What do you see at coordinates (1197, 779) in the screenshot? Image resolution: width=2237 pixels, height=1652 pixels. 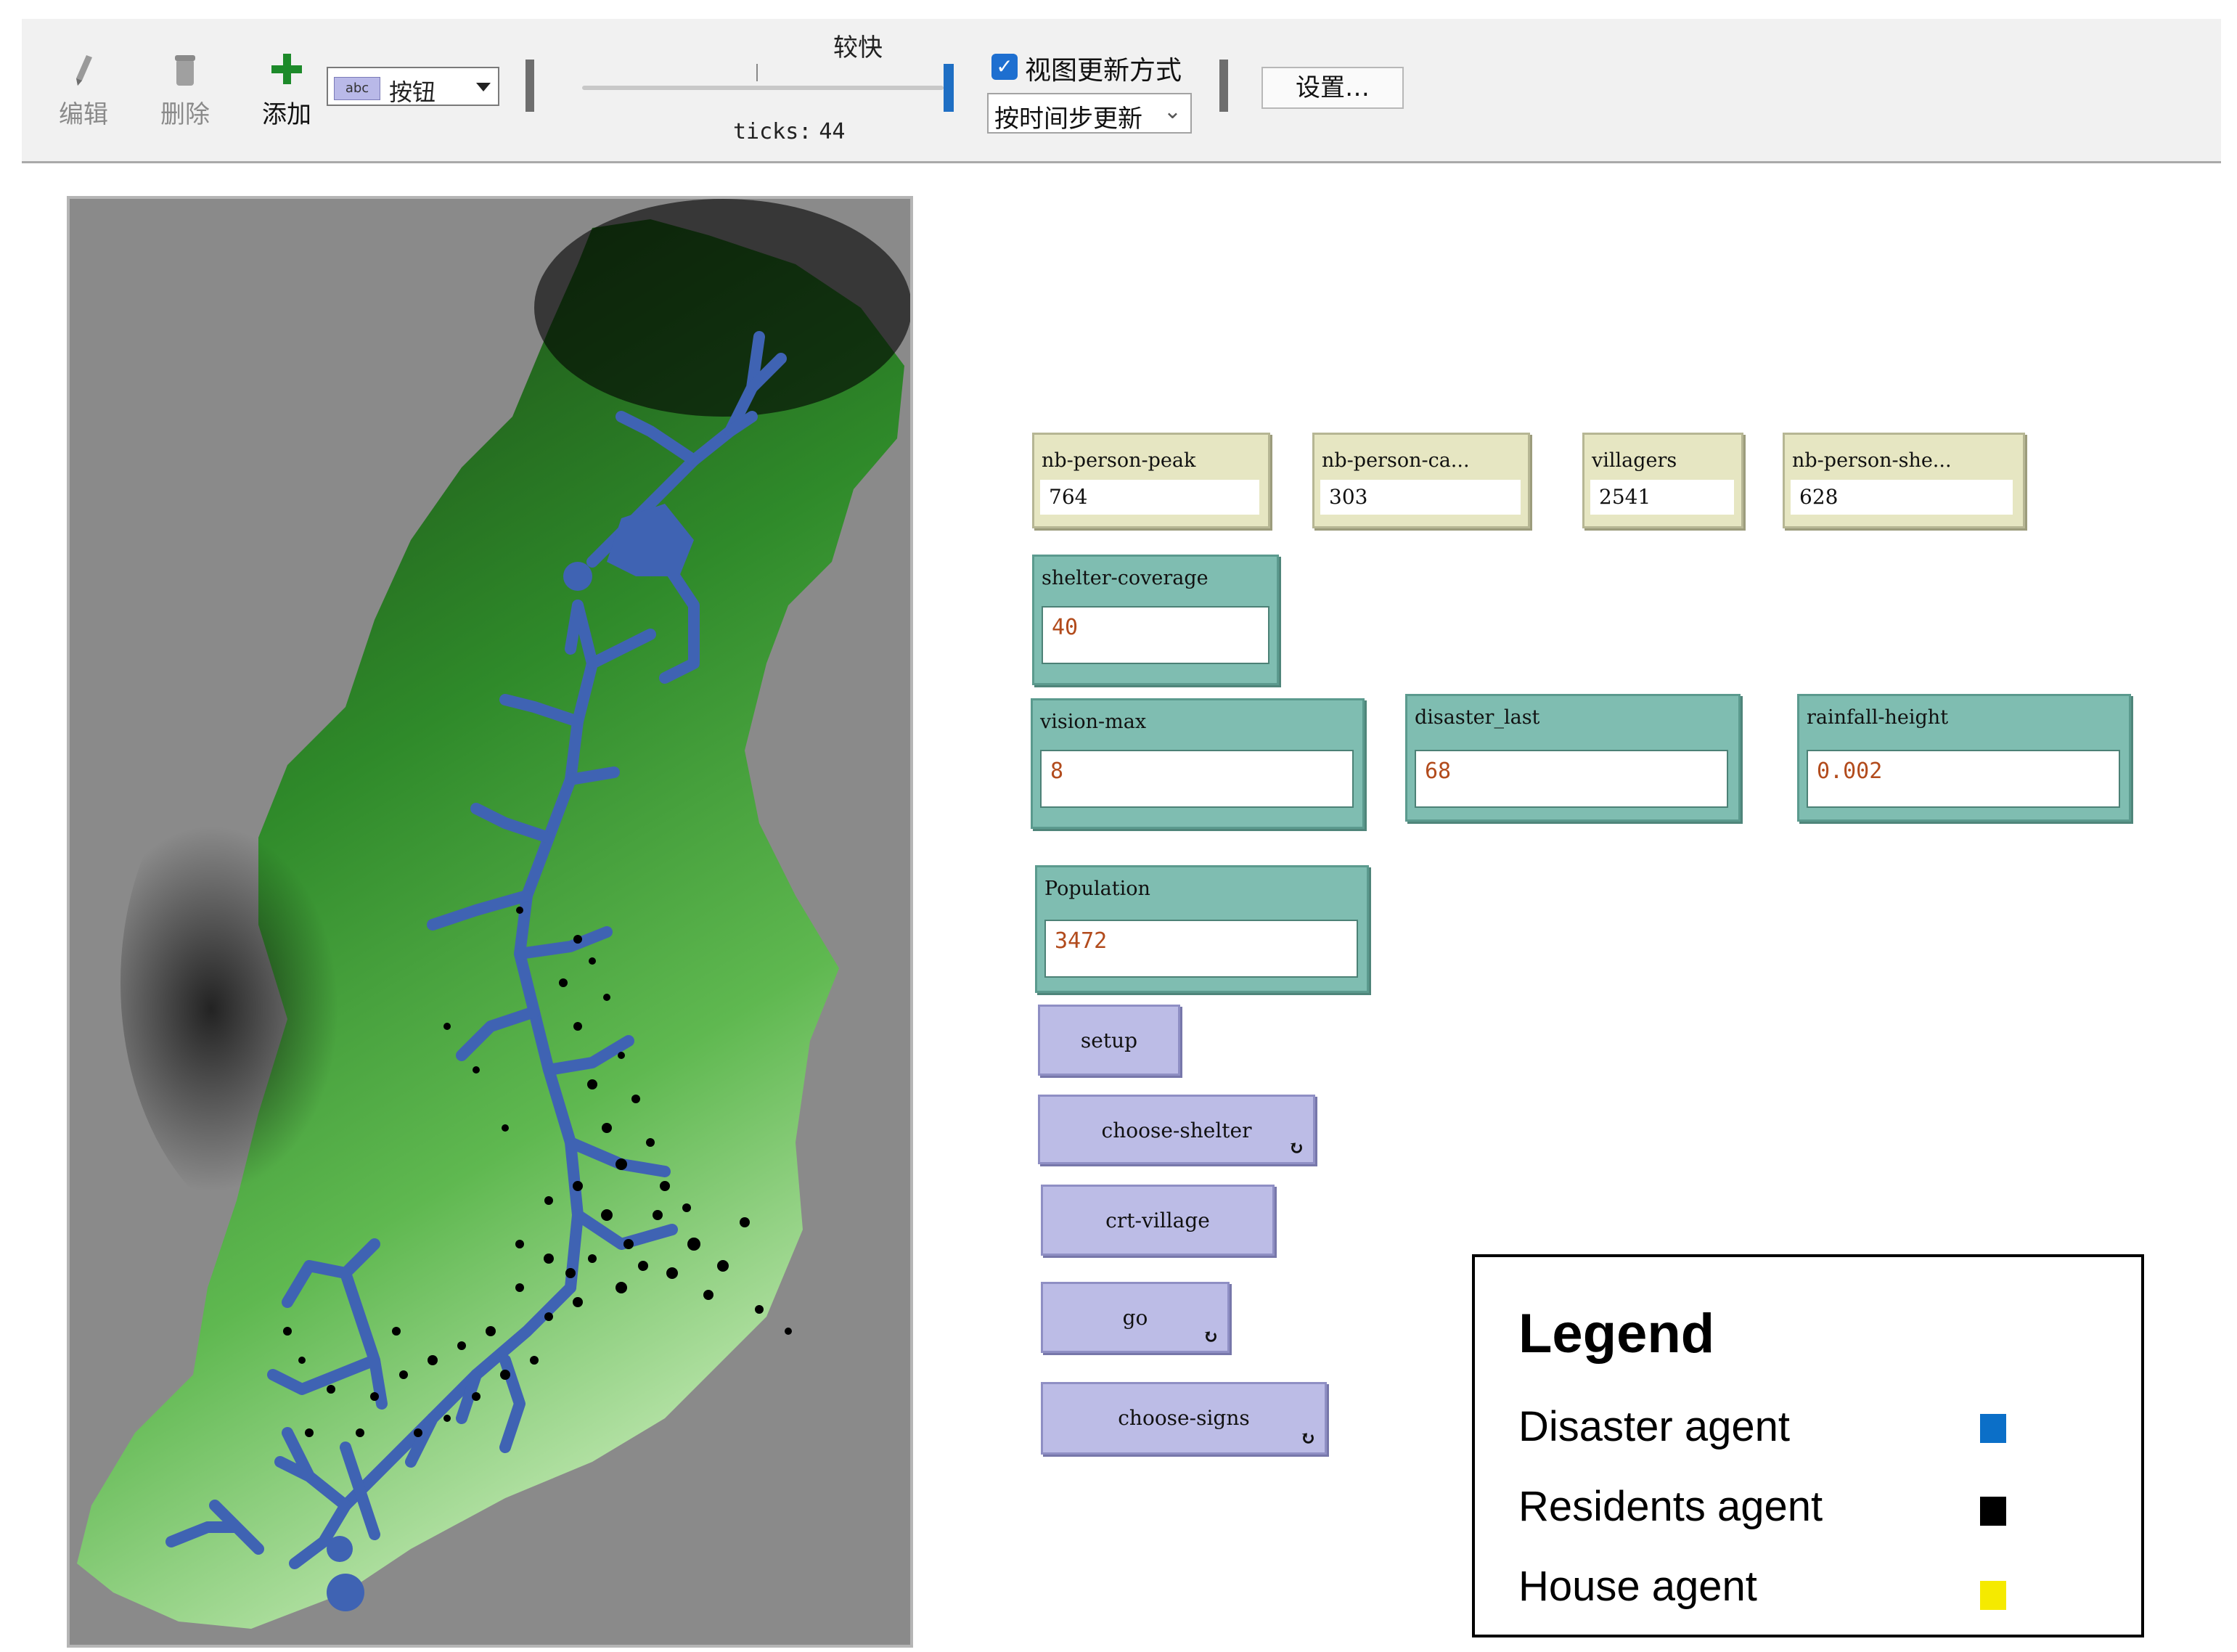 I see `vision-max-field: 8` at bounding box center [1197, 779].